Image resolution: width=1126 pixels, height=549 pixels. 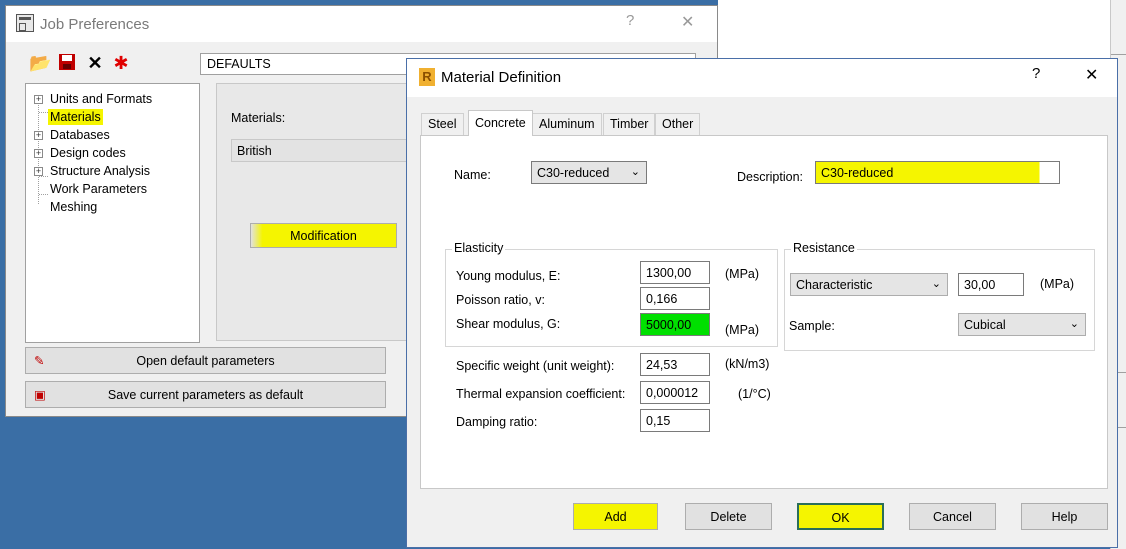 I want to click on robot-app-icon: R, so click(x=427, y=77).